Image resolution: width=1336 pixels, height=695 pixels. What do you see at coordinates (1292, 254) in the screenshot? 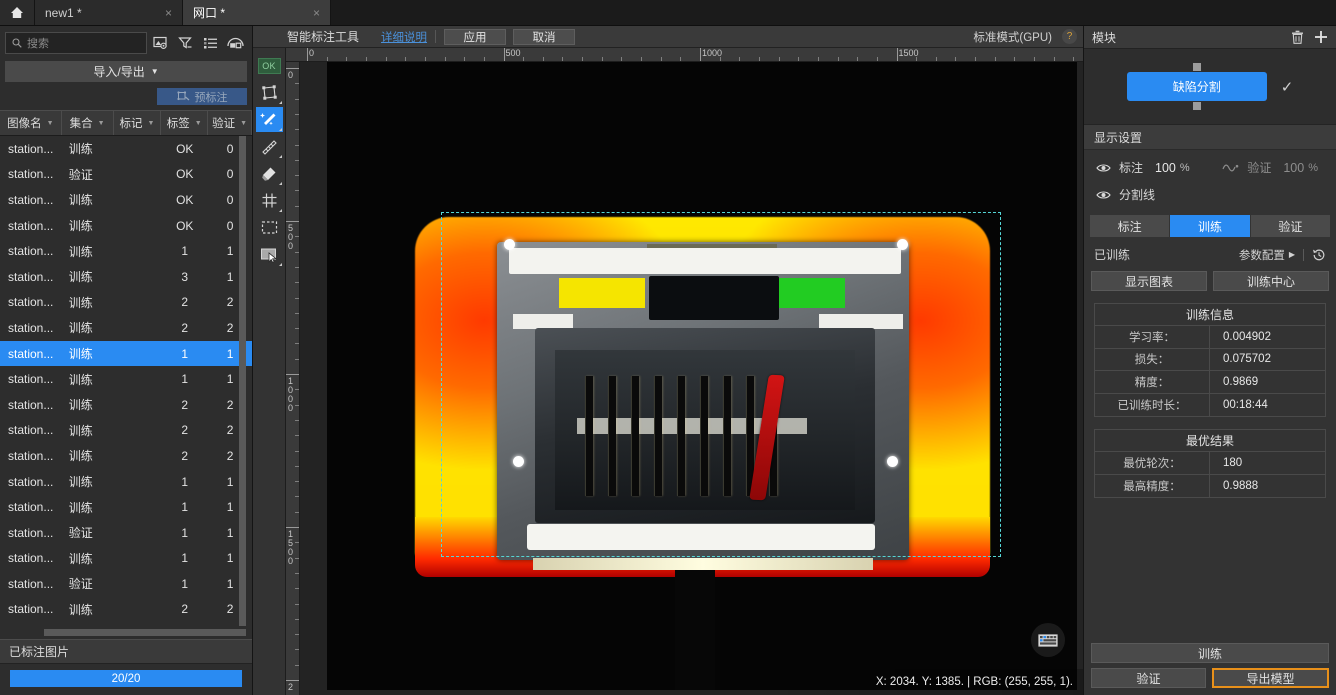
I see `play-icon: ▶` at bounding box center [1292, 254].